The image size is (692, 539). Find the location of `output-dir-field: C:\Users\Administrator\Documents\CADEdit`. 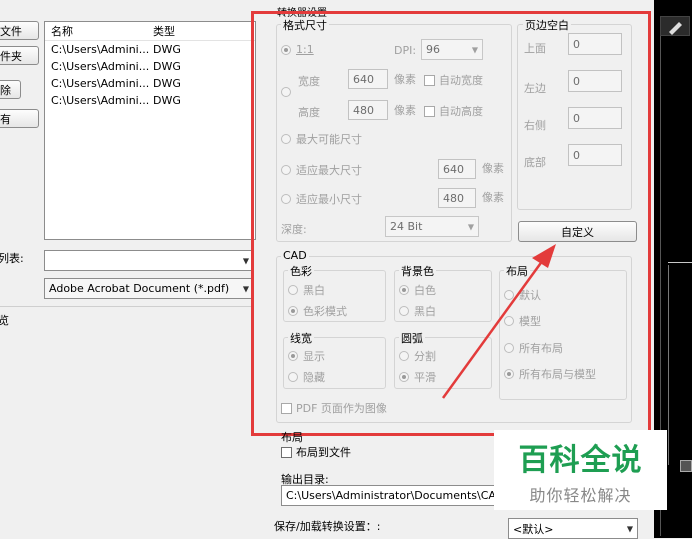

output-dir-field: C:\Users\Administrator\Documents\CADEdit is located at coordinates (396, 495).